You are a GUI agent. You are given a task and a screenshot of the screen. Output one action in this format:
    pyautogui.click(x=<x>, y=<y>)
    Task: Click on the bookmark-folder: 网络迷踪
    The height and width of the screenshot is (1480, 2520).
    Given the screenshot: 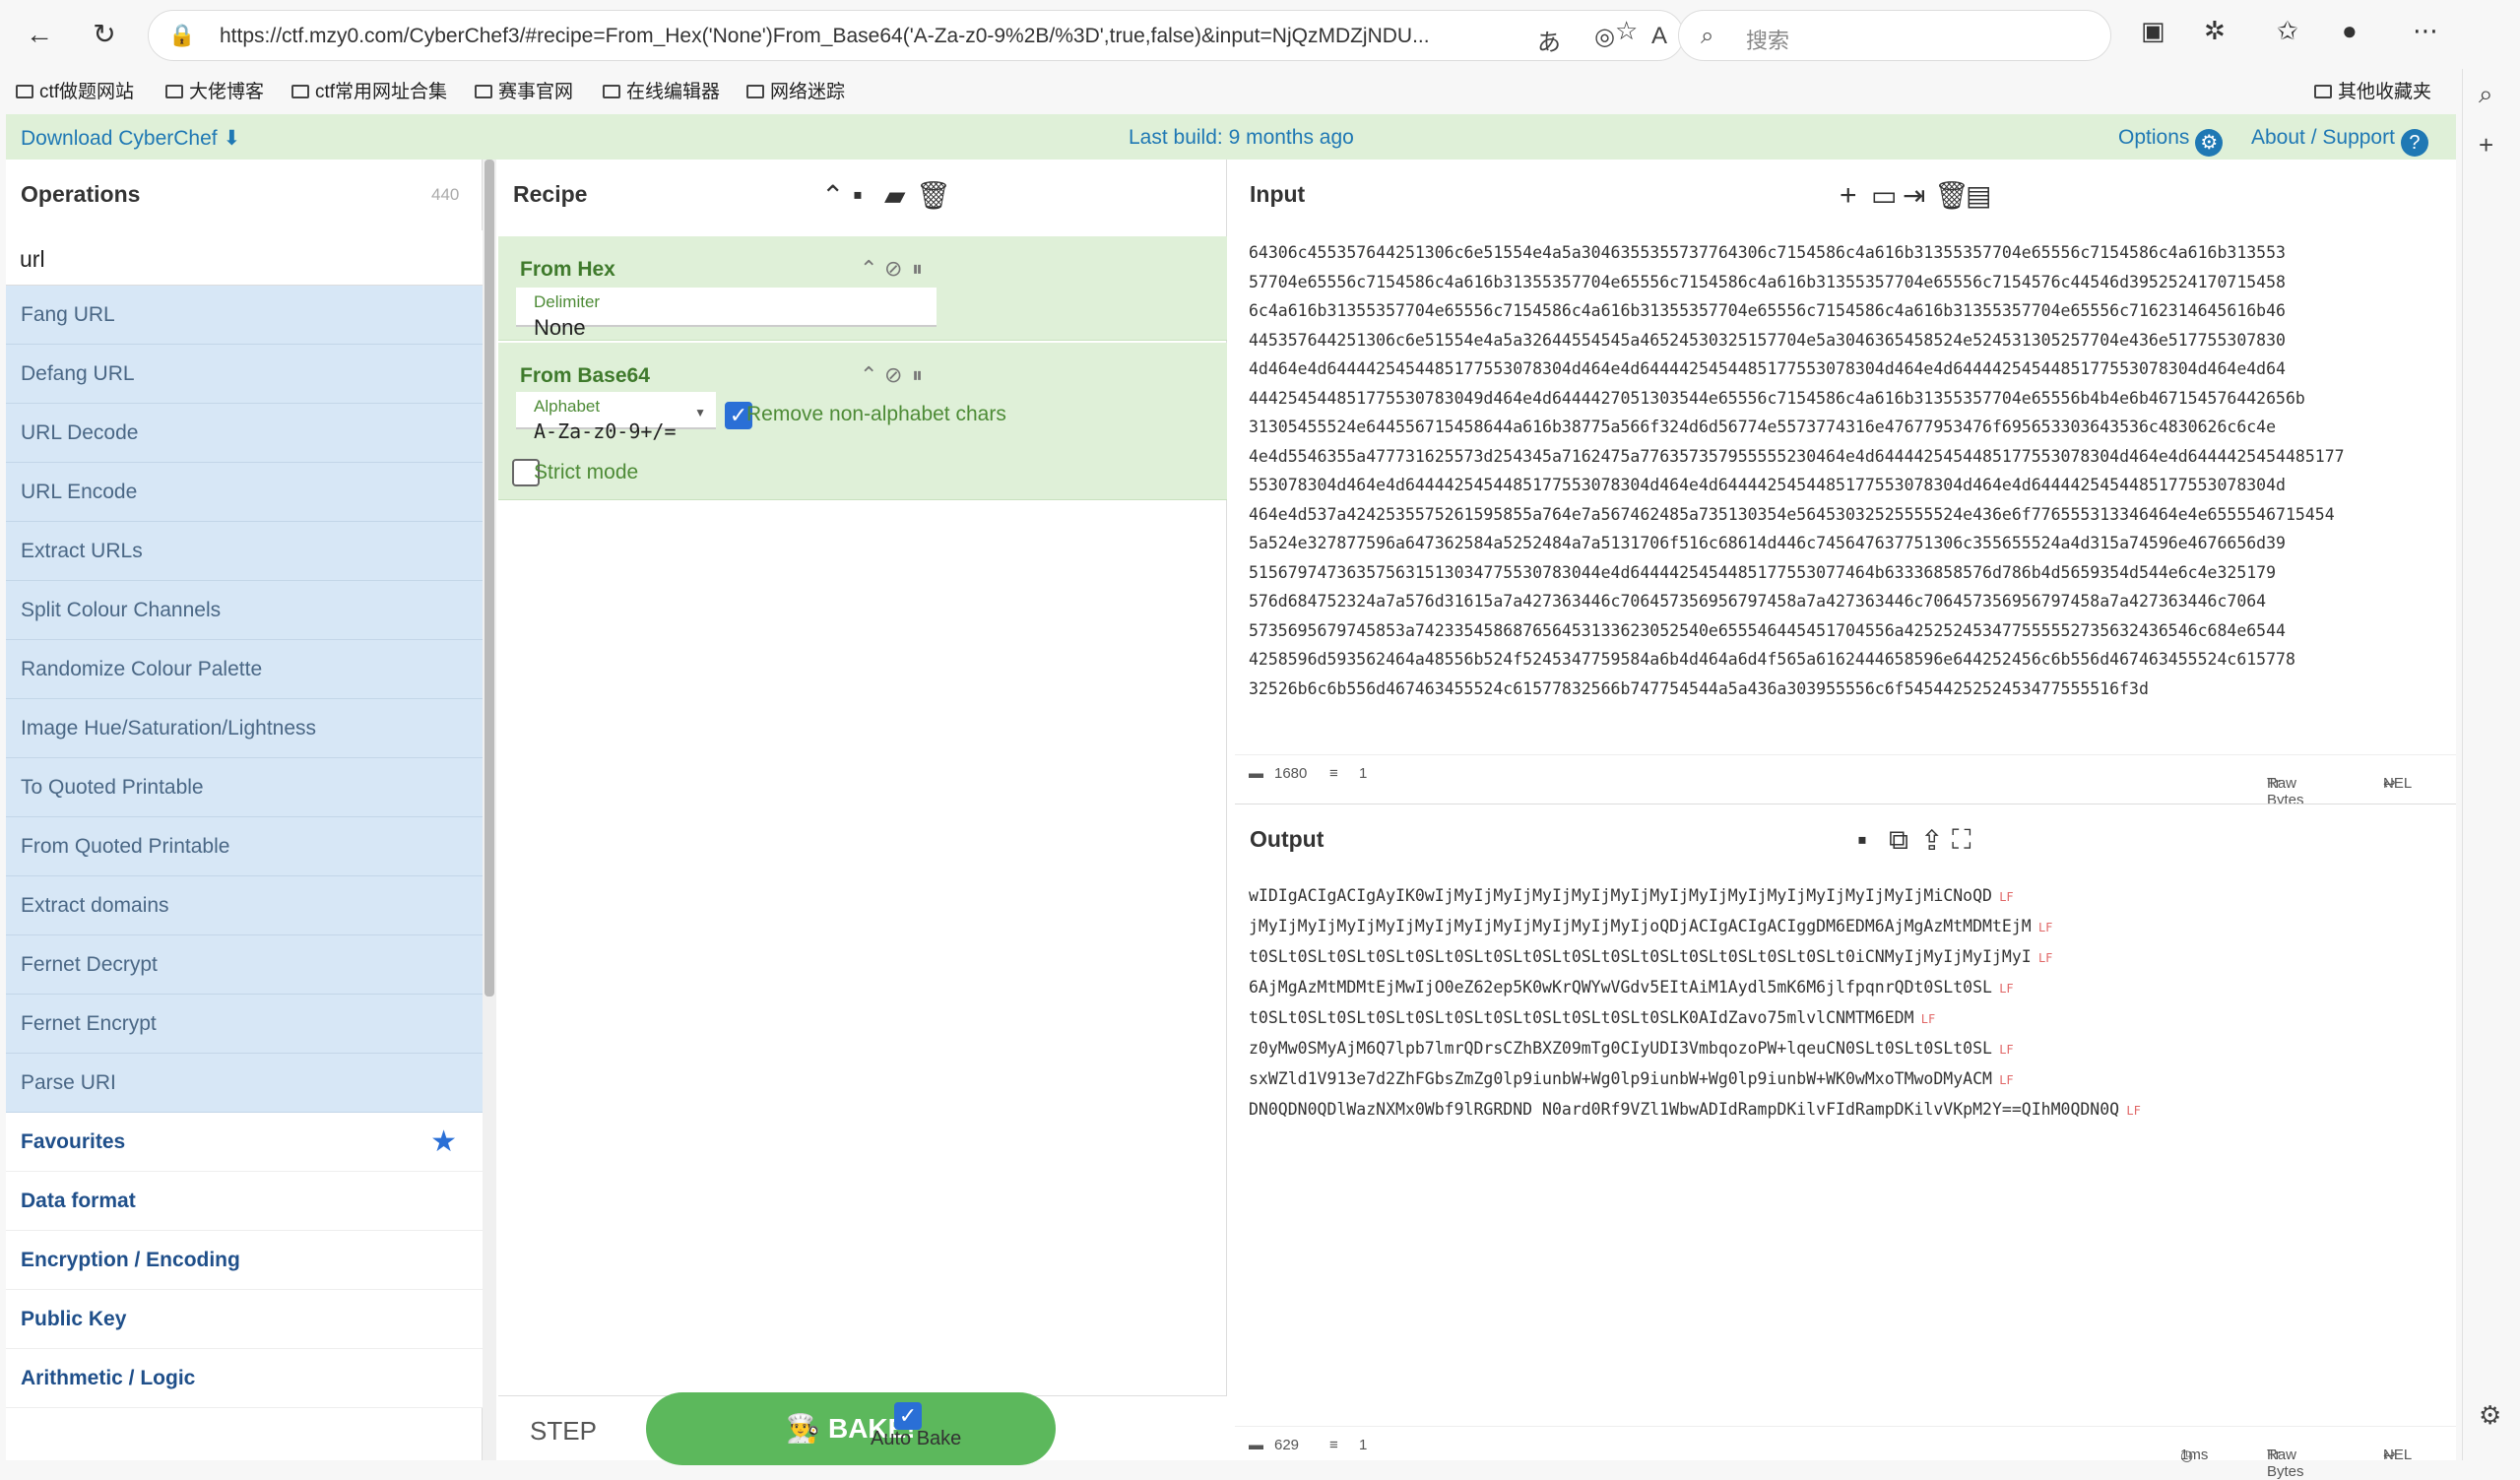 What is the action you would take?
    pyautogui.click(x=795, y=90)
    